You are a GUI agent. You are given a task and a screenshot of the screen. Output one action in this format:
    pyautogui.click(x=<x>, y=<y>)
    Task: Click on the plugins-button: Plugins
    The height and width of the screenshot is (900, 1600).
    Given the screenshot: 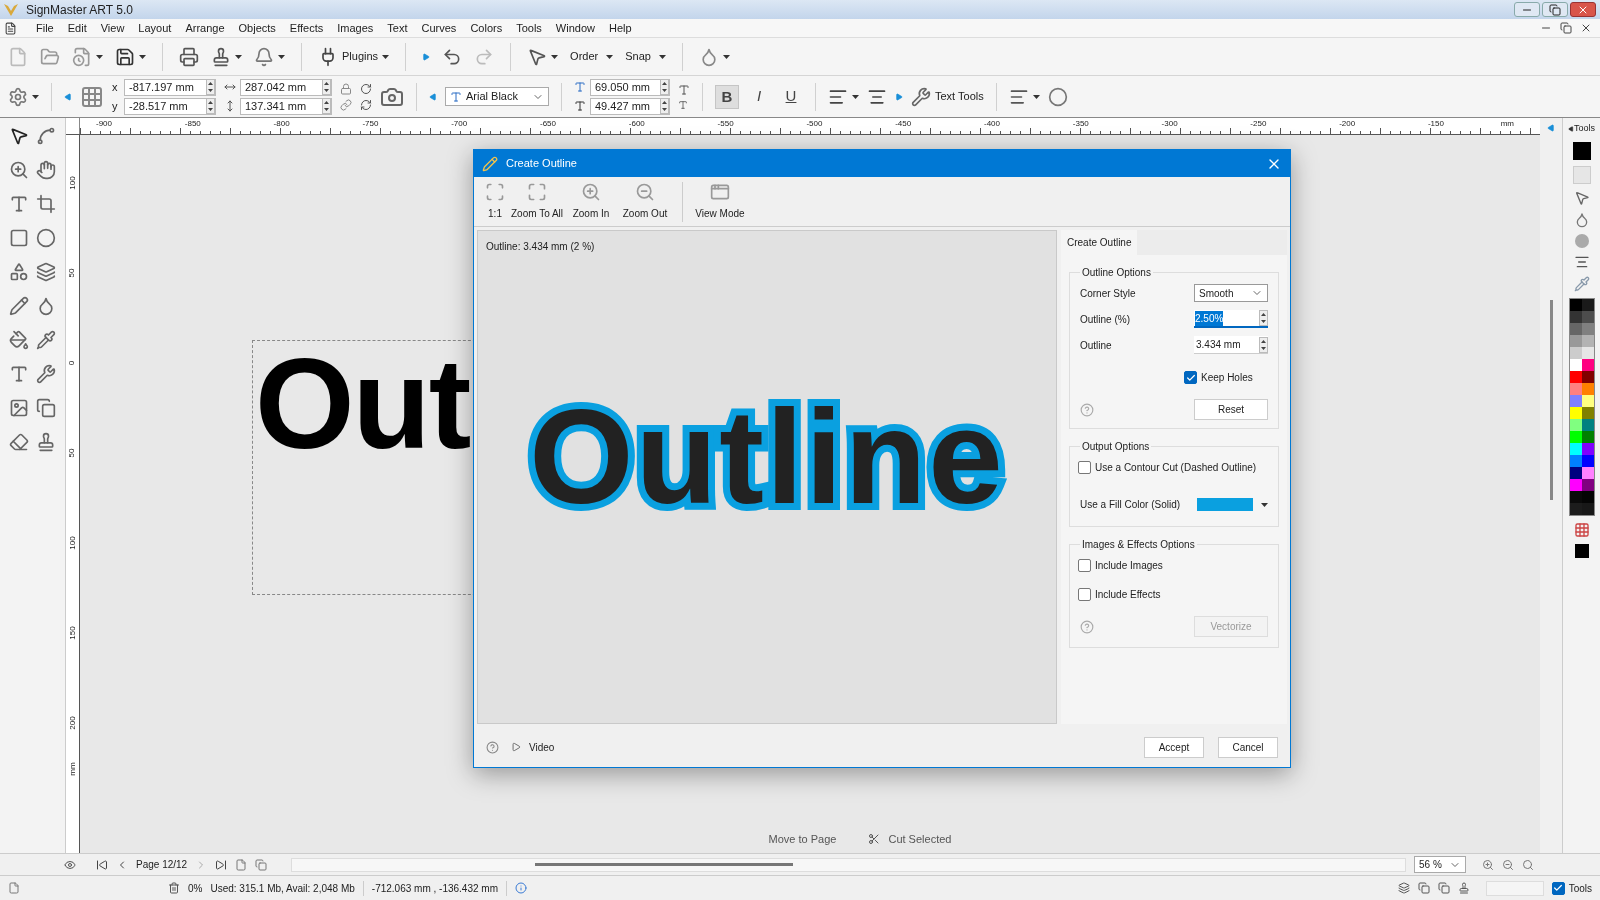 What is the action you would take?
    pyautogui.click(x=354, y=56)
    